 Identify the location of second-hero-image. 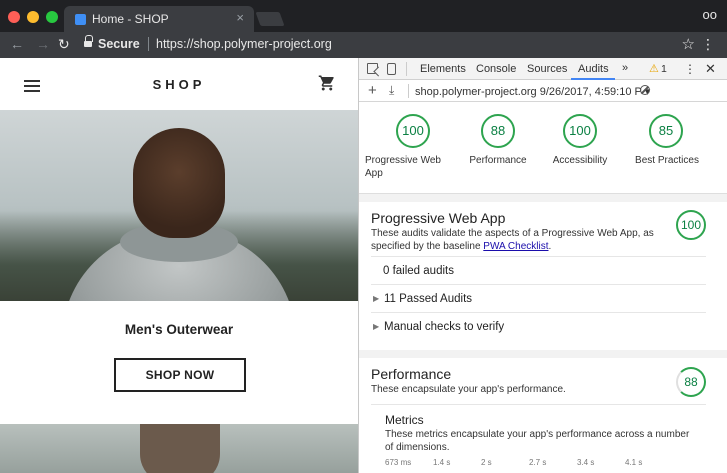
(179, 448).